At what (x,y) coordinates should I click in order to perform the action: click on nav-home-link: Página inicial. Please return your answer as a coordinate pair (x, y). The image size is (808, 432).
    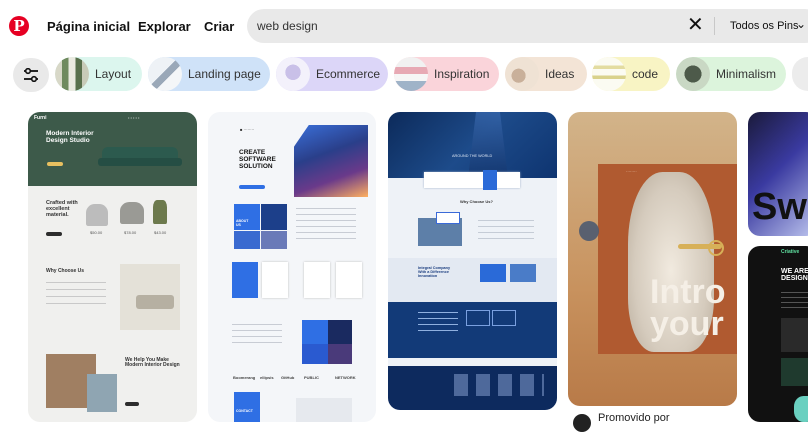
    Looking at the image, I should click on (88, 26).